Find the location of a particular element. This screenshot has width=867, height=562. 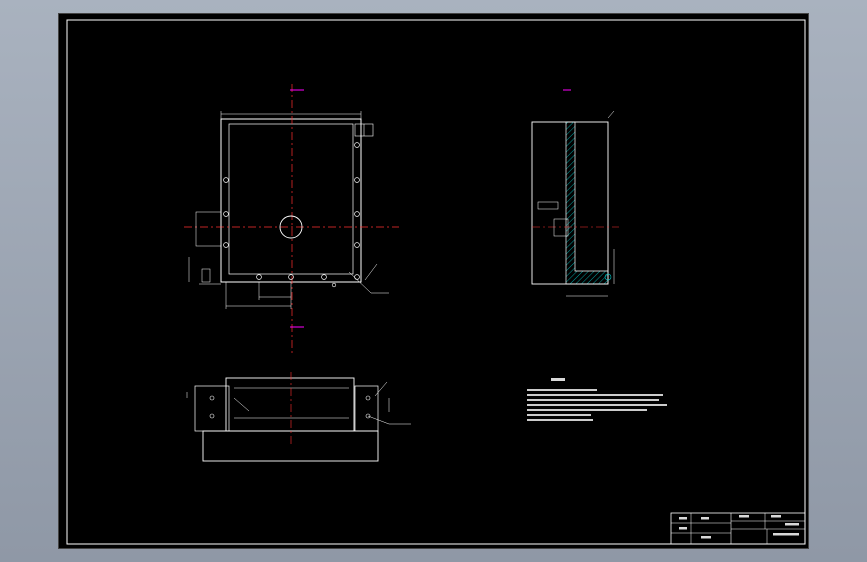

front-body is located at coordinates (290, 404).